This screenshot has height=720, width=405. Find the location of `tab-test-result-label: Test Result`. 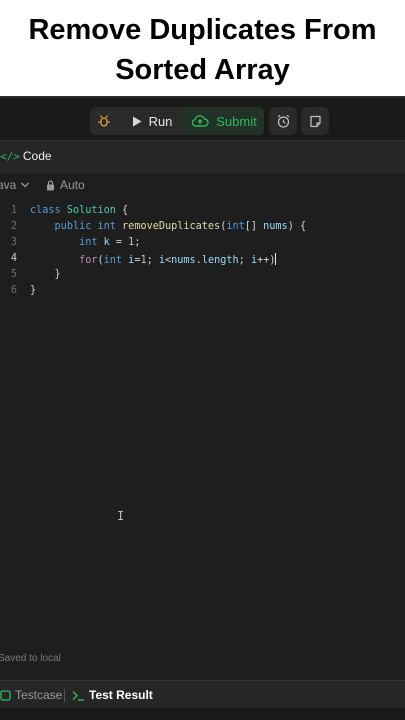

tab-test-result-label: Test Result is located at coordinates (121, 695).